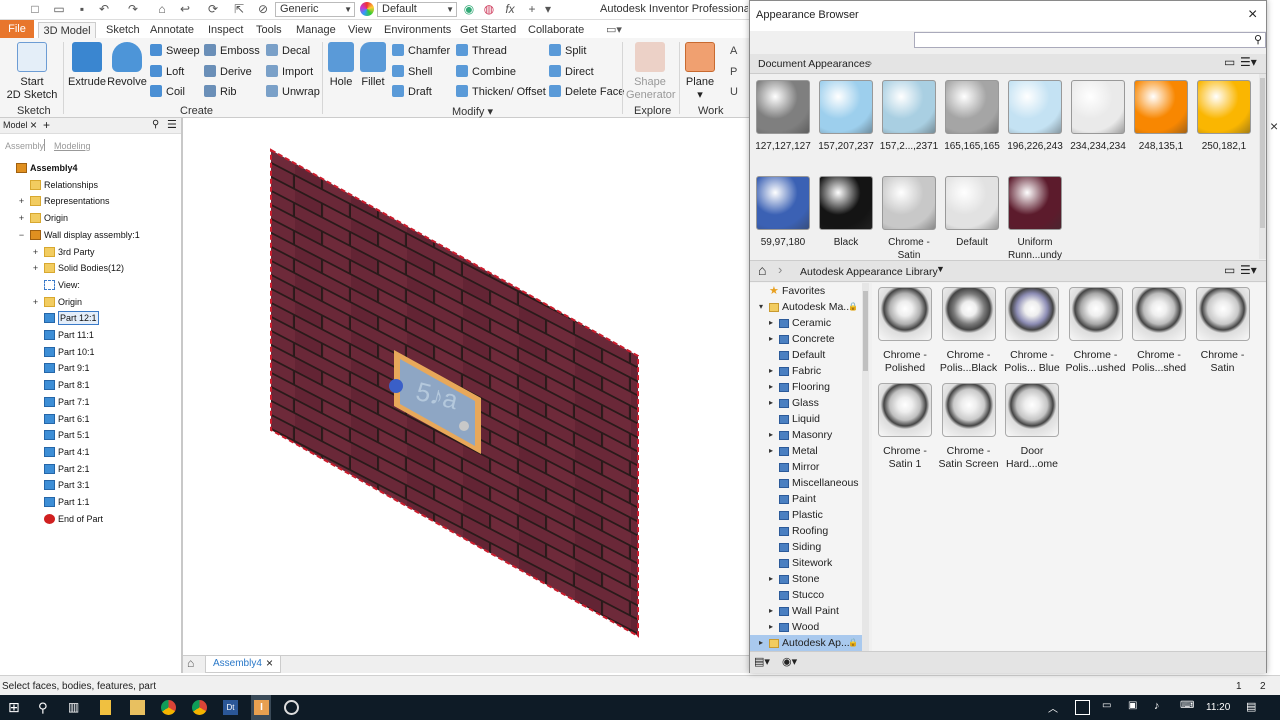 This screenshot has height=720, width=1280. What do you see at coordinates (412, 72) in the screenshot?
I see `shell-button: Shell` at bounding box center [412, 72].